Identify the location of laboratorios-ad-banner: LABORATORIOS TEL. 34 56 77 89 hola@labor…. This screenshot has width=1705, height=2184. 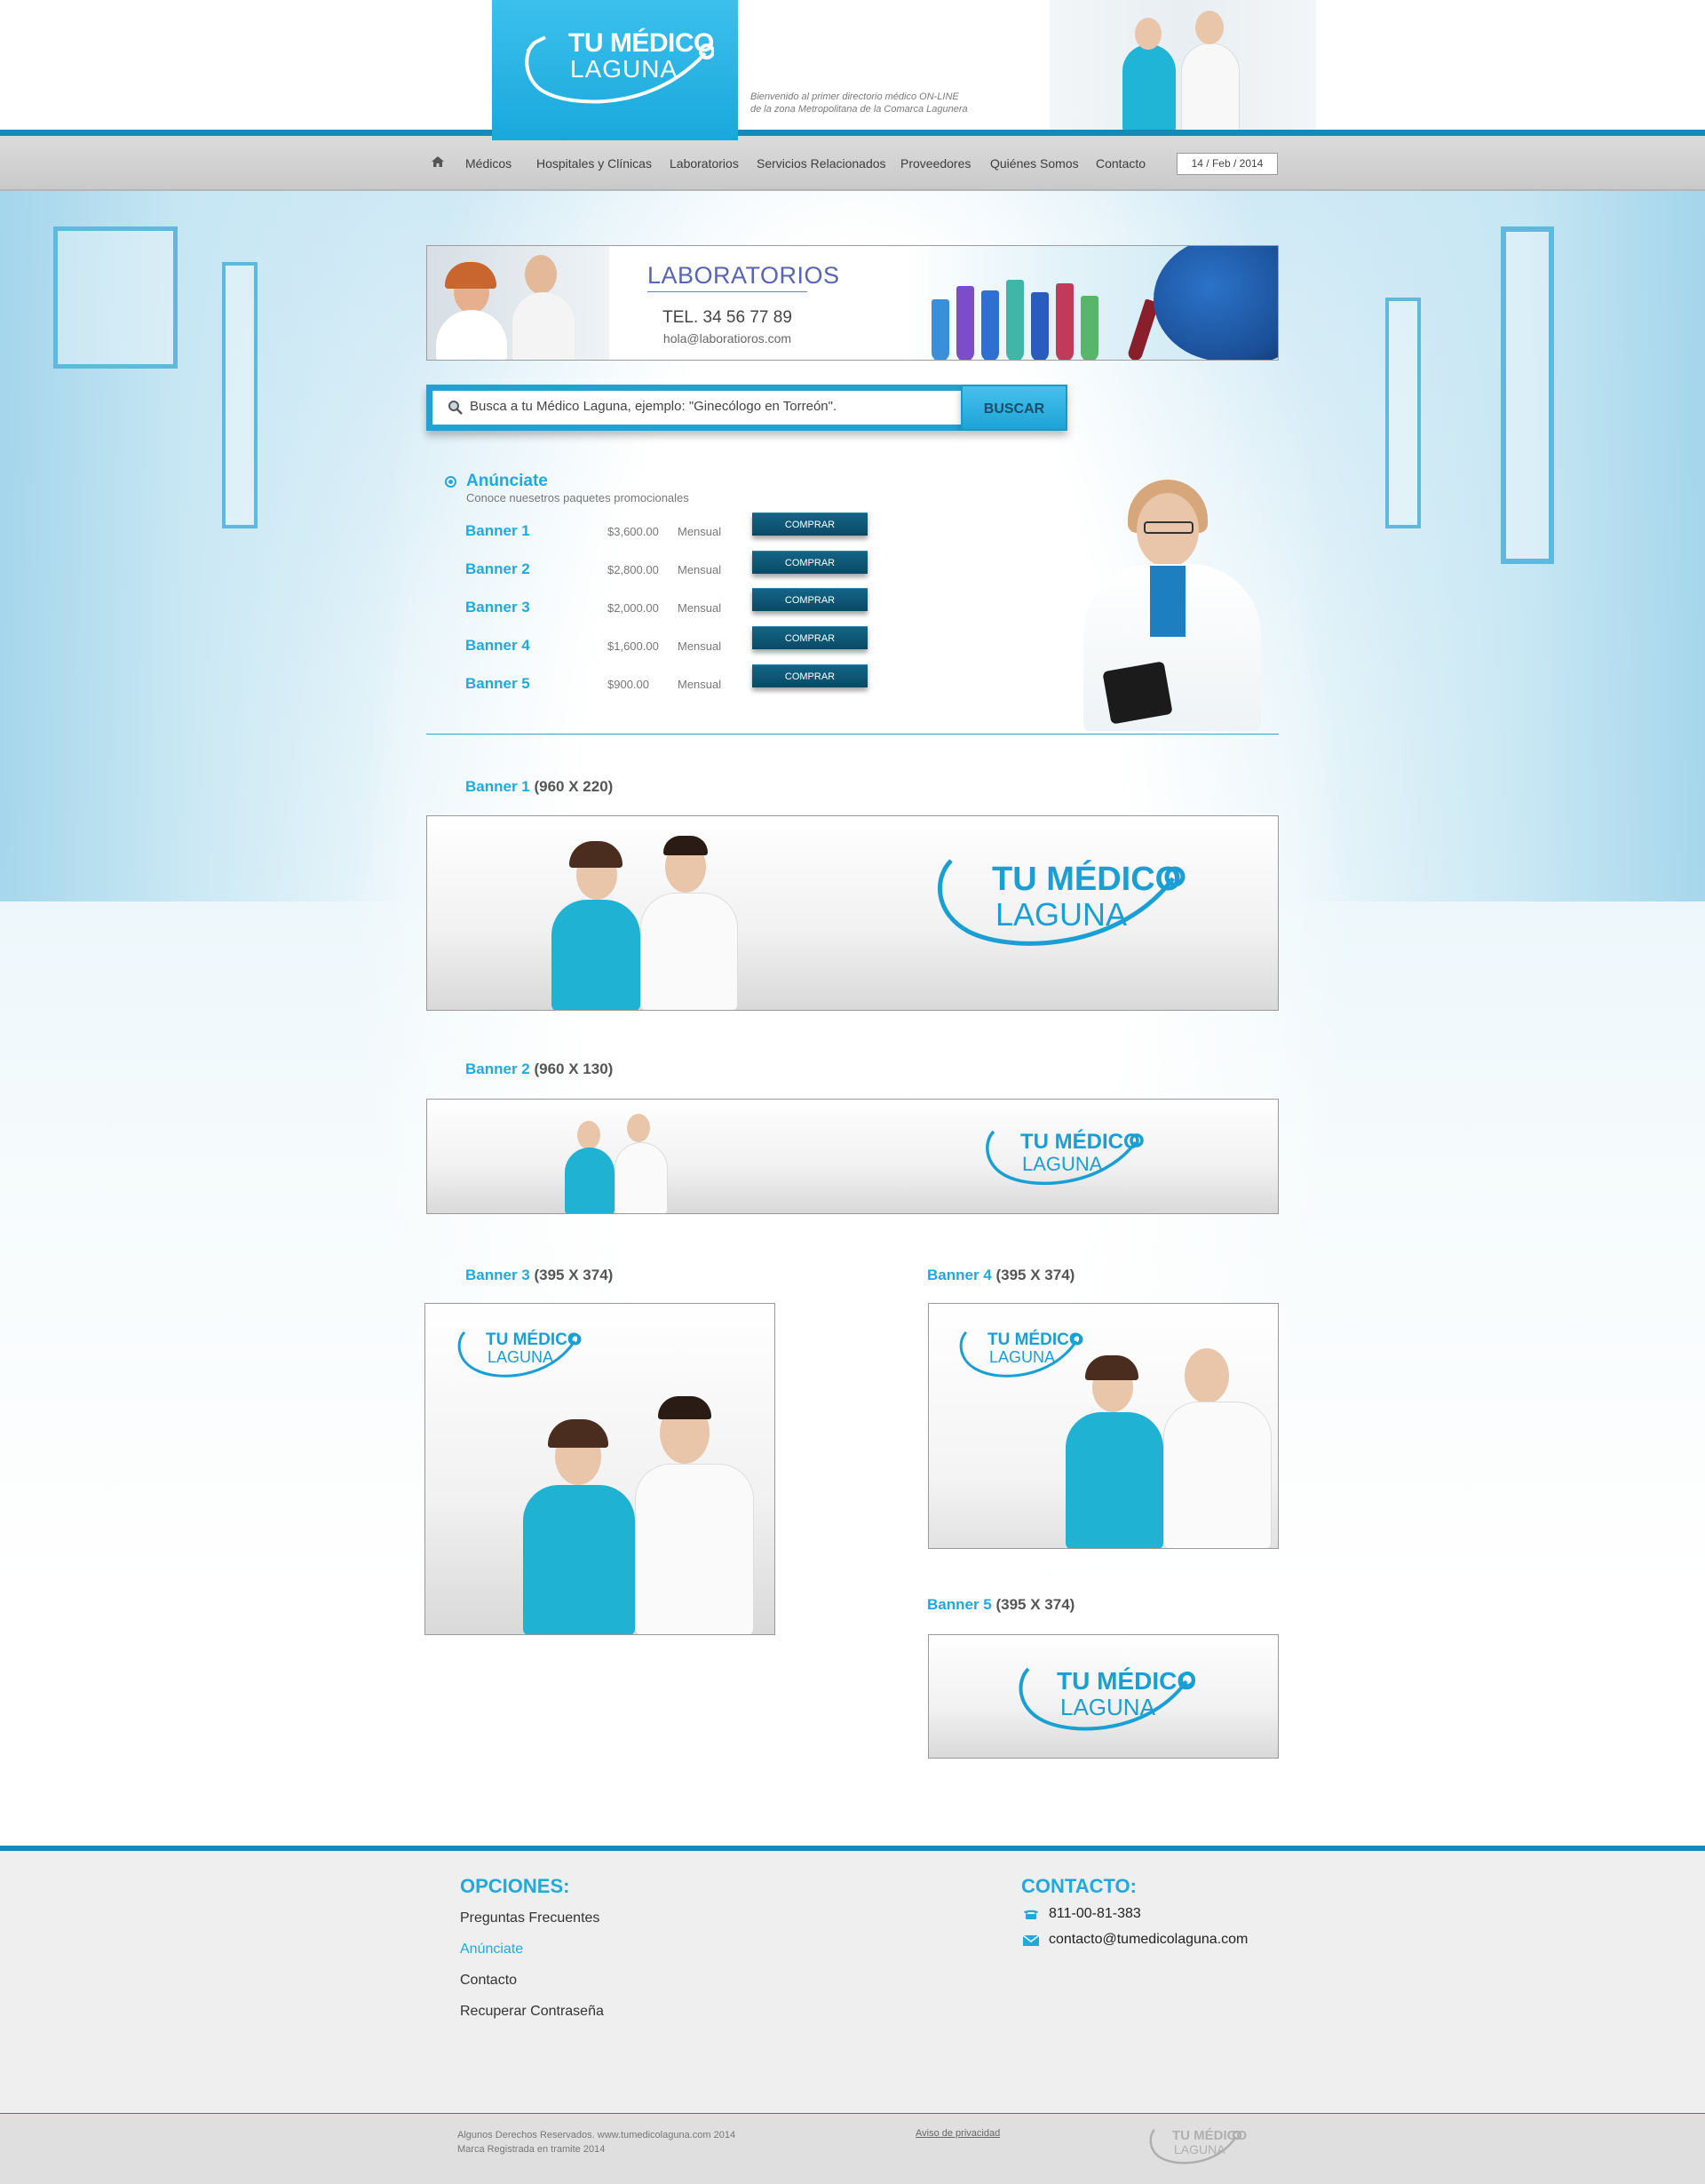
(853, 303).